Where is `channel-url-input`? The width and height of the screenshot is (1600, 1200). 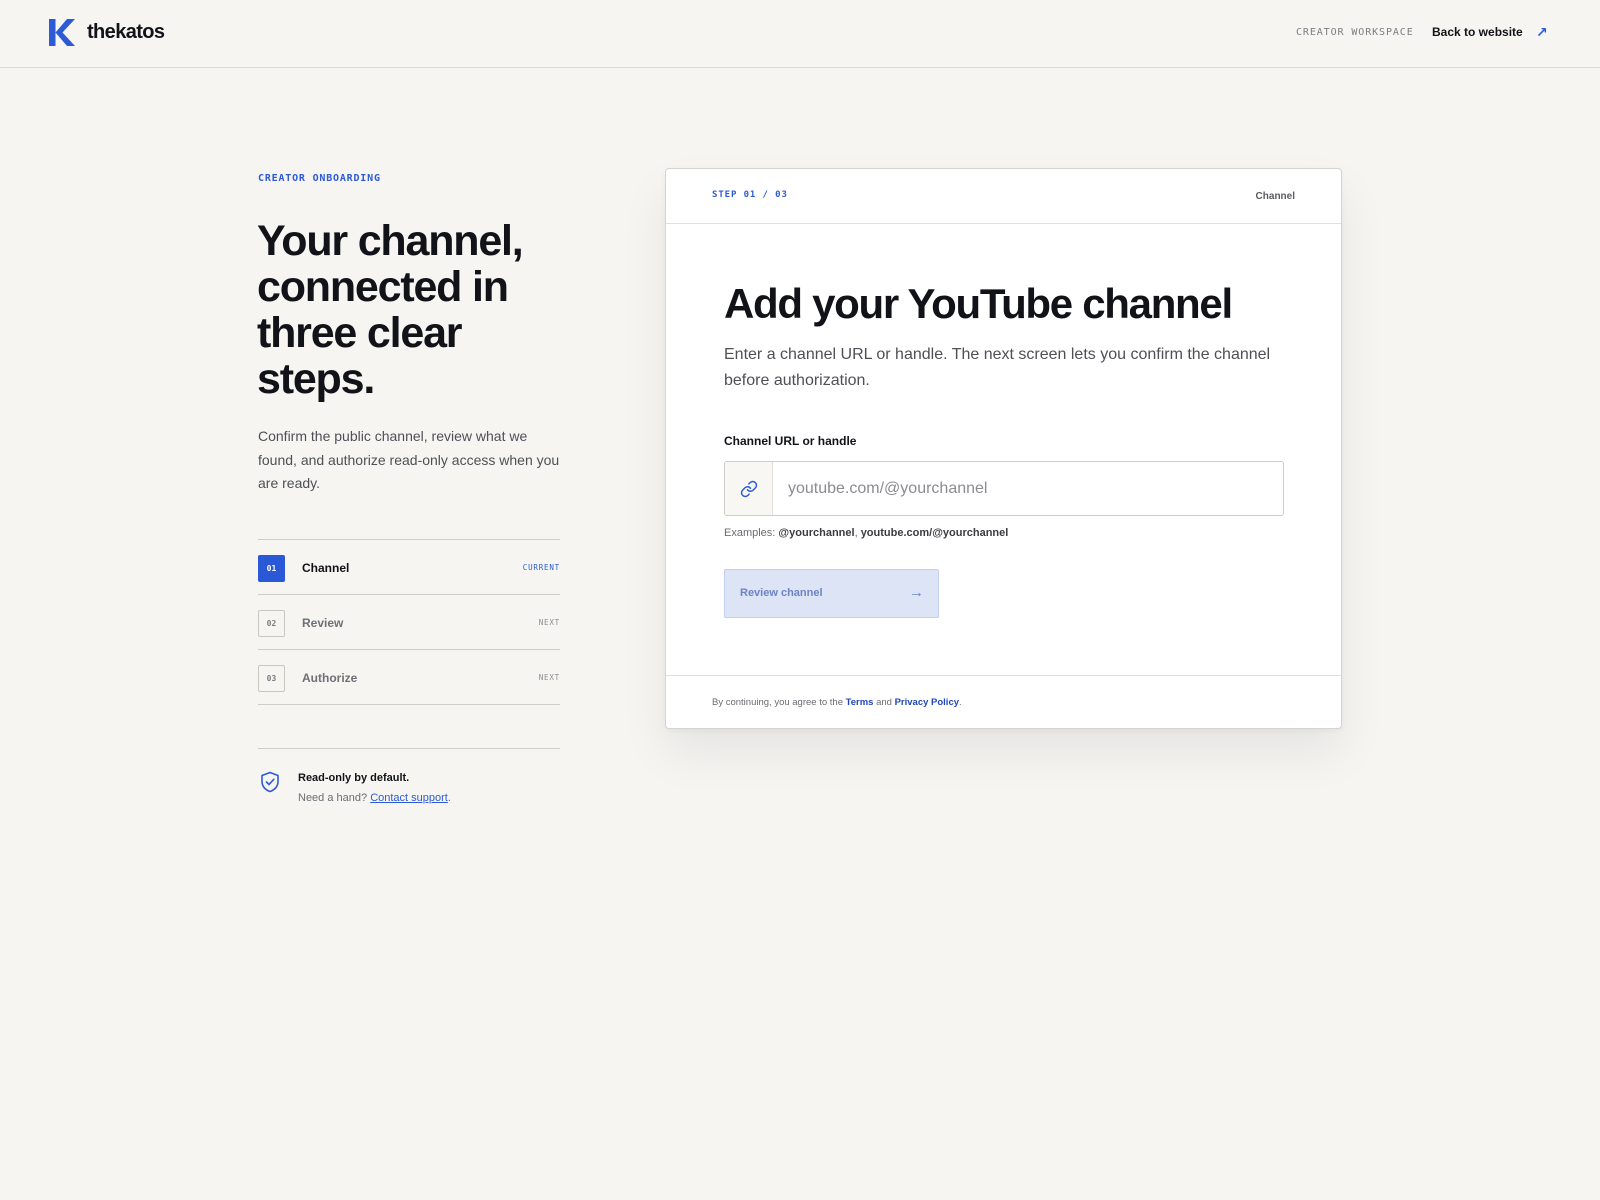
channel-url-input is located at coordinates (1028, 488).